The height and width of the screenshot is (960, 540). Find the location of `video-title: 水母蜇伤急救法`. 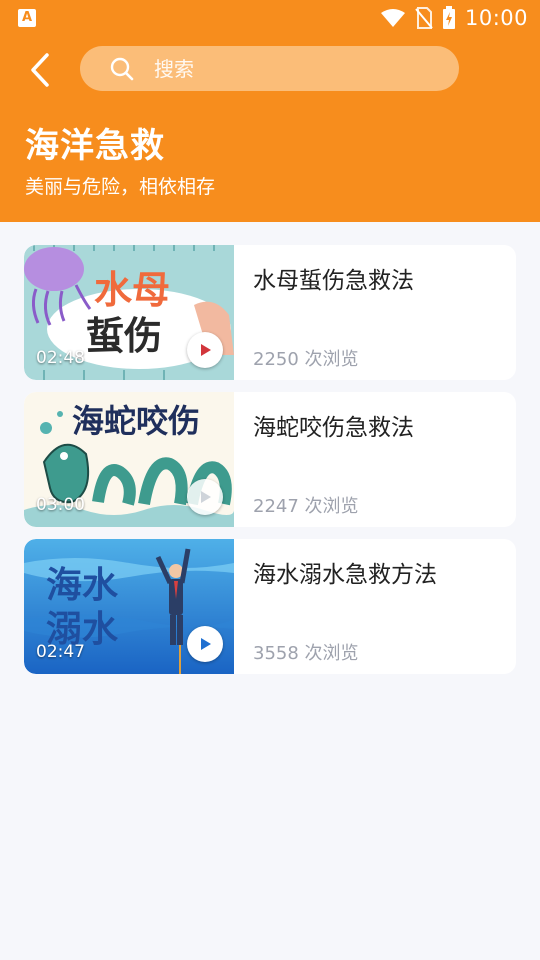

video-title: 水母蜇伤急救法 is located at coordinates (333, 278).